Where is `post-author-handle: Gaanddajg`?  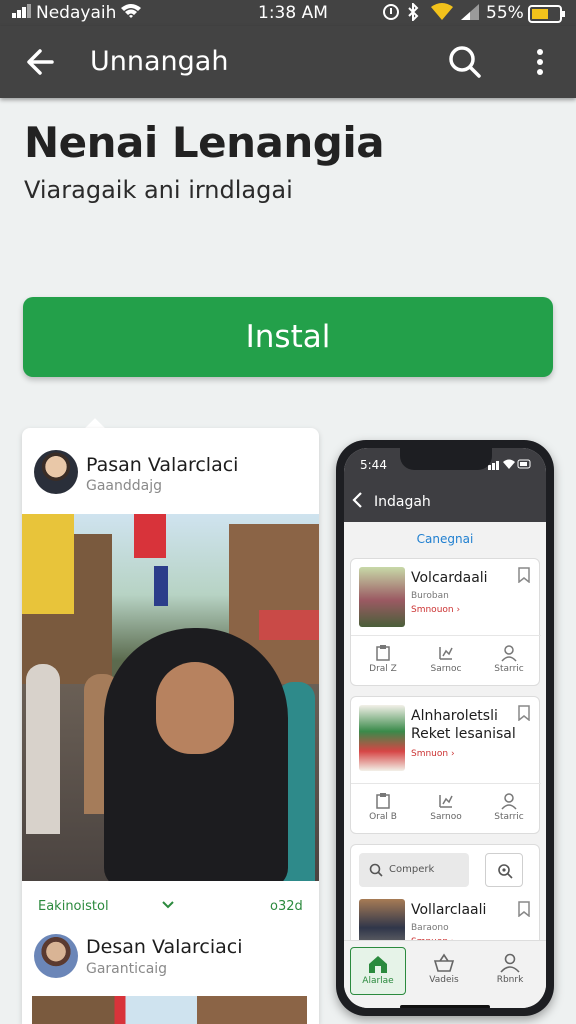
post-author-handle: Gaanddajg is located at coordinates (124, 486).